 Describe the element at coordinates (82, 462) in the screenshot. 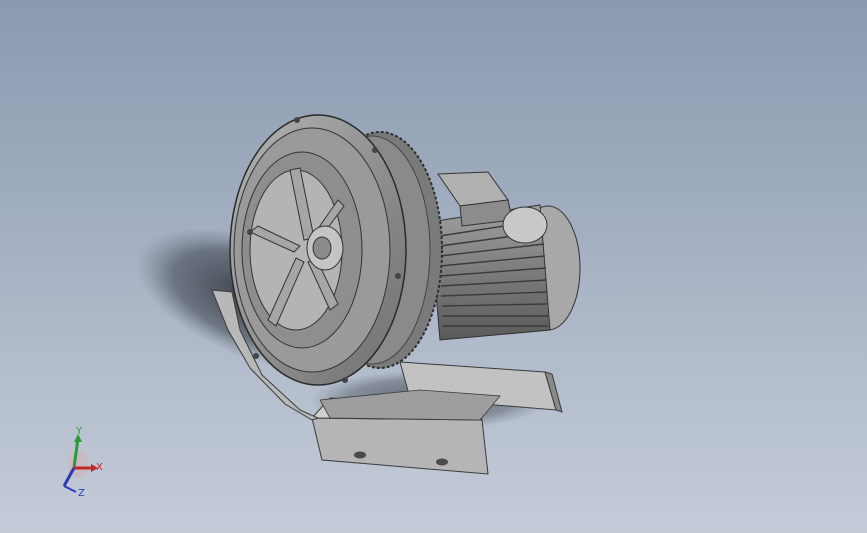

I see `view-triad: Y X Z` at that location.